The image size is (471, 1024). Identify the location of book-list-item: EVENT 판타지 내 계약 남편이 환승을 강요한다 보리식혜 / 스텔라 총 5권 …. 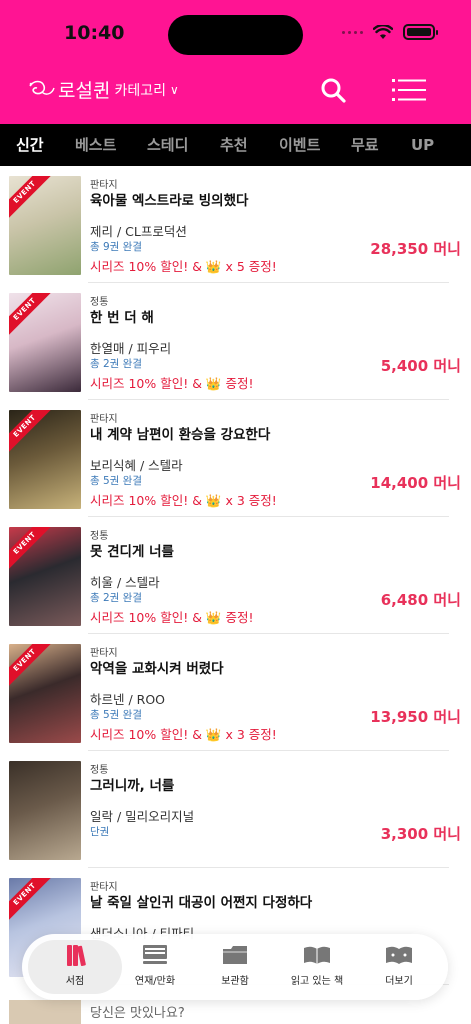
(235, 458).